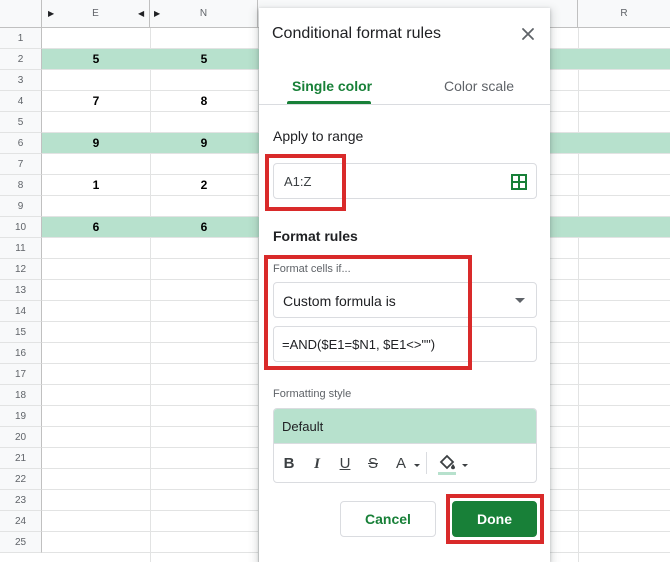 The width and height of the screenshot is (670, 562). What do you see at coordinates (21, 290) in the screenshot?
I see `row-header-13: 13` at bounding box center [21, 290].